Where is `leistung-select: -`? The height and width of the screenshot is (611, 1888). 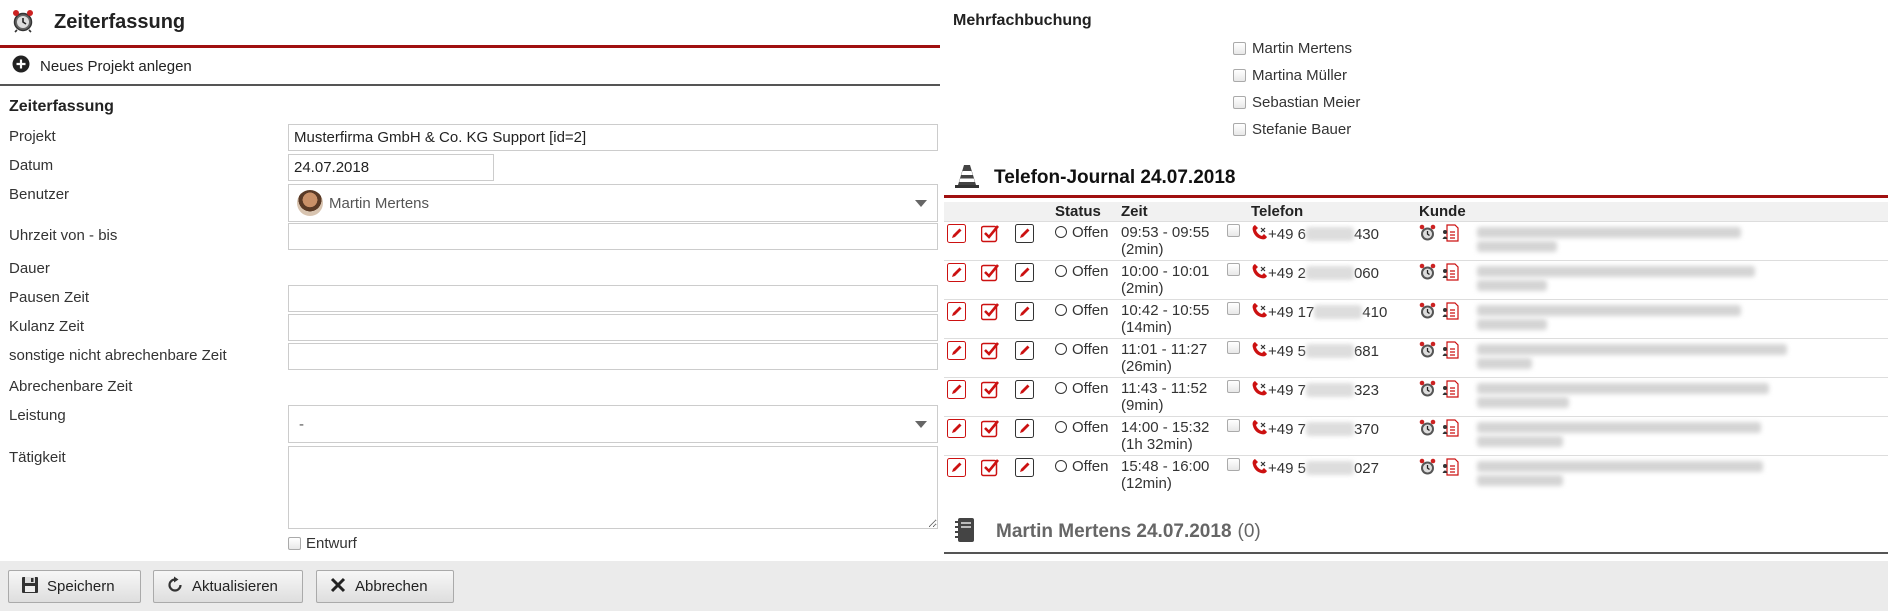 leistung-select: - is located at coordinates (613, 424).